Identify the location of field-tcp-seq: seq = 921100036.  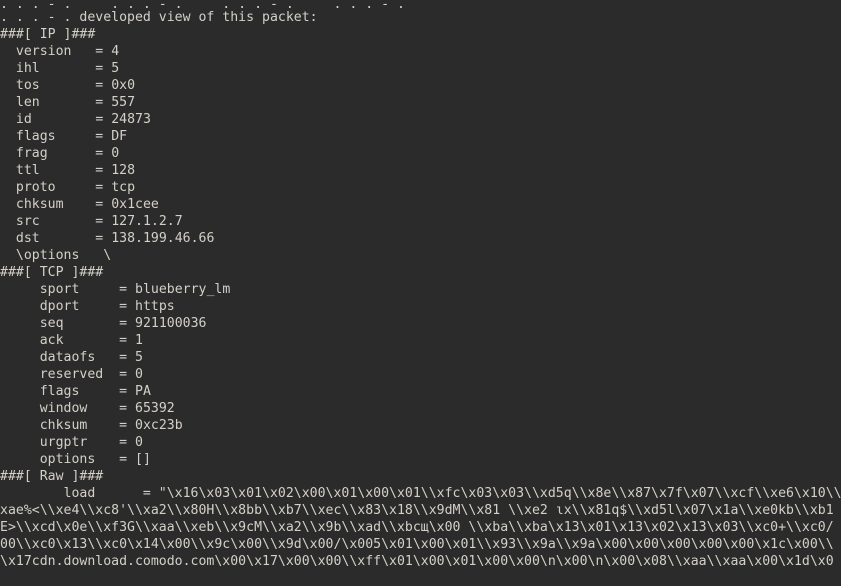
(420, 323).